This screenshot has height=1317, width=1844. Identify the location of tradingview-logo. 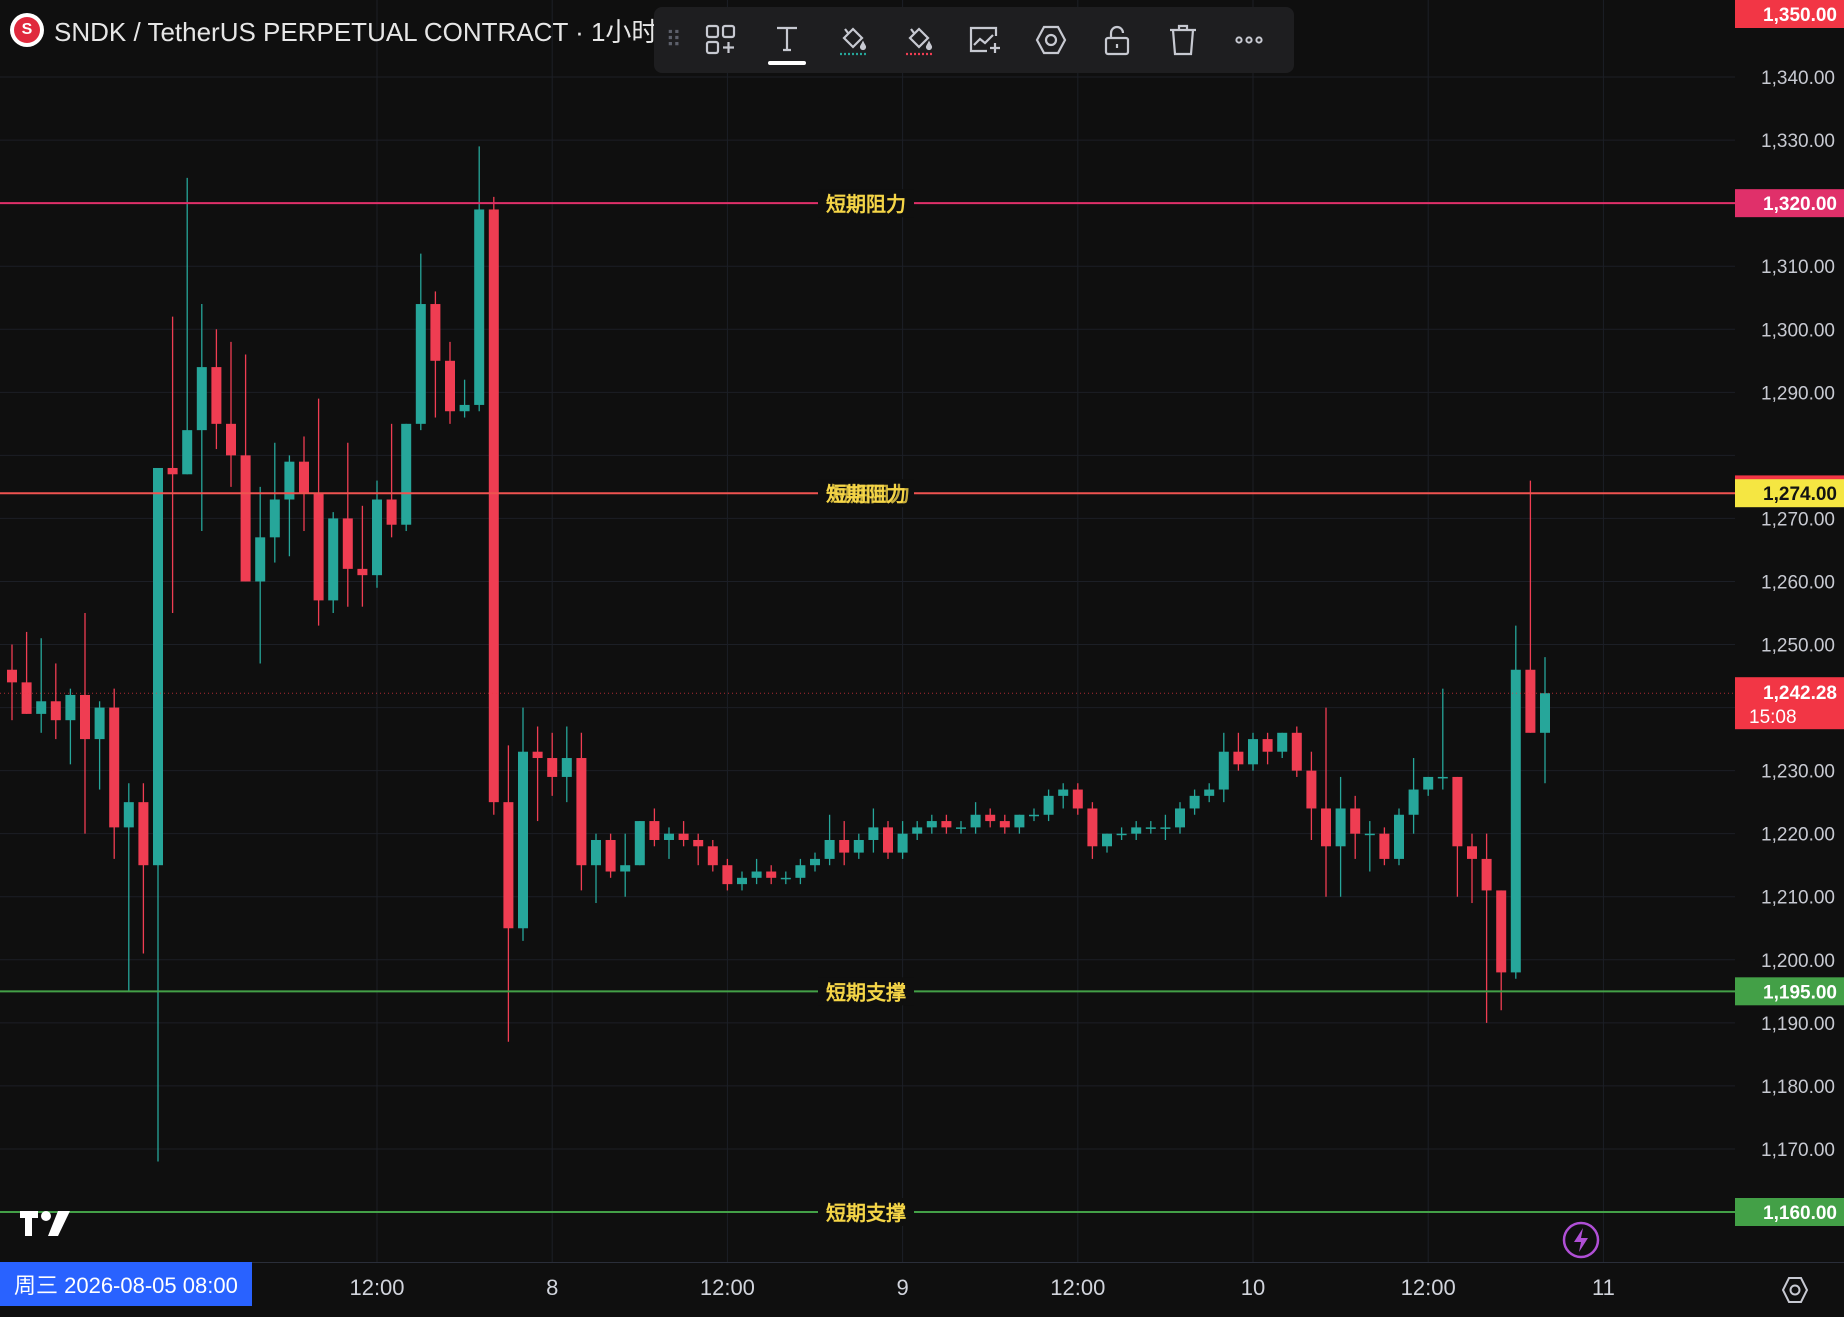
(46, 1223).